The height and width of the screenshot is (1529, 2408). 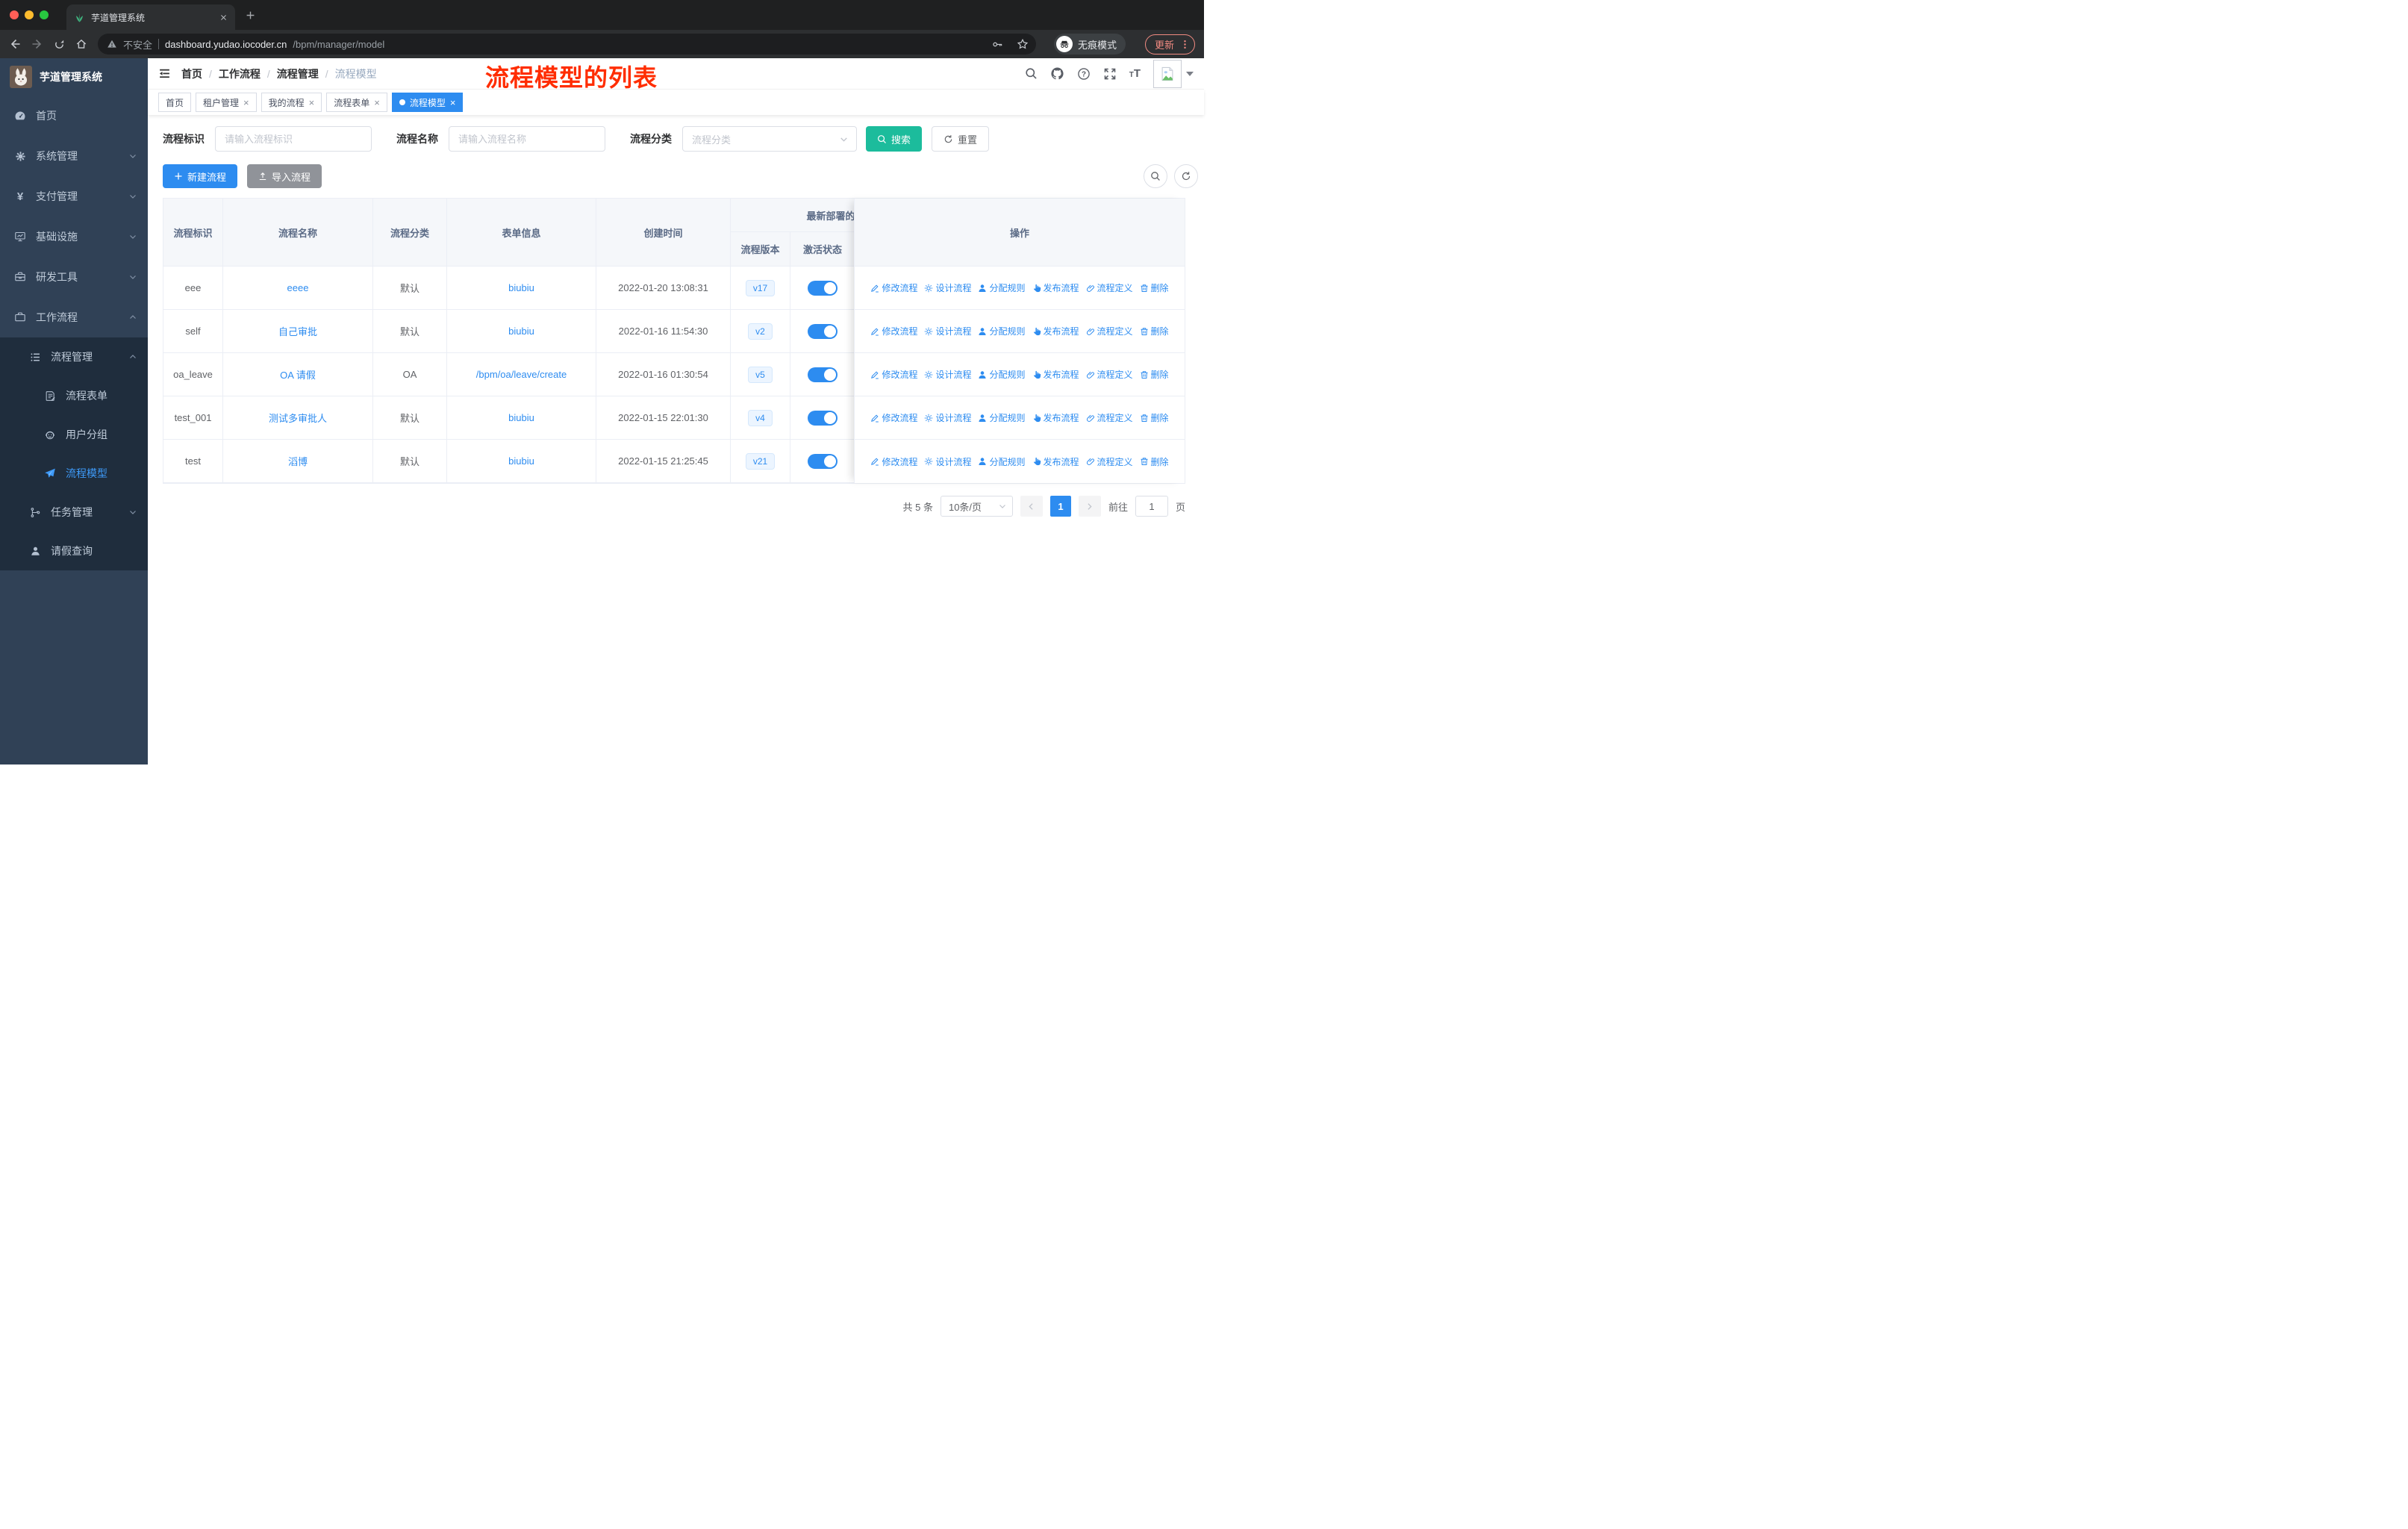 What do you see at coordinates (81, 44) in the screenshot?
I see `home-icon` at bounding box center [81, 44].